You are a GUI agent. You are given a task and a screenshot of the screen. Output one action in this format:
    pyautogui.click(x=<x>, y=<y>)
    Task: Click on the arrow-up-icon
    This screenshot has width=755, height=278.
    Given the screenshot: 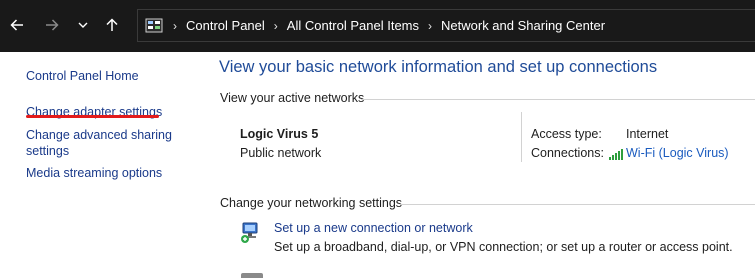 What is the action you would take?
    pyautogui.click(x=112, y=24)
    